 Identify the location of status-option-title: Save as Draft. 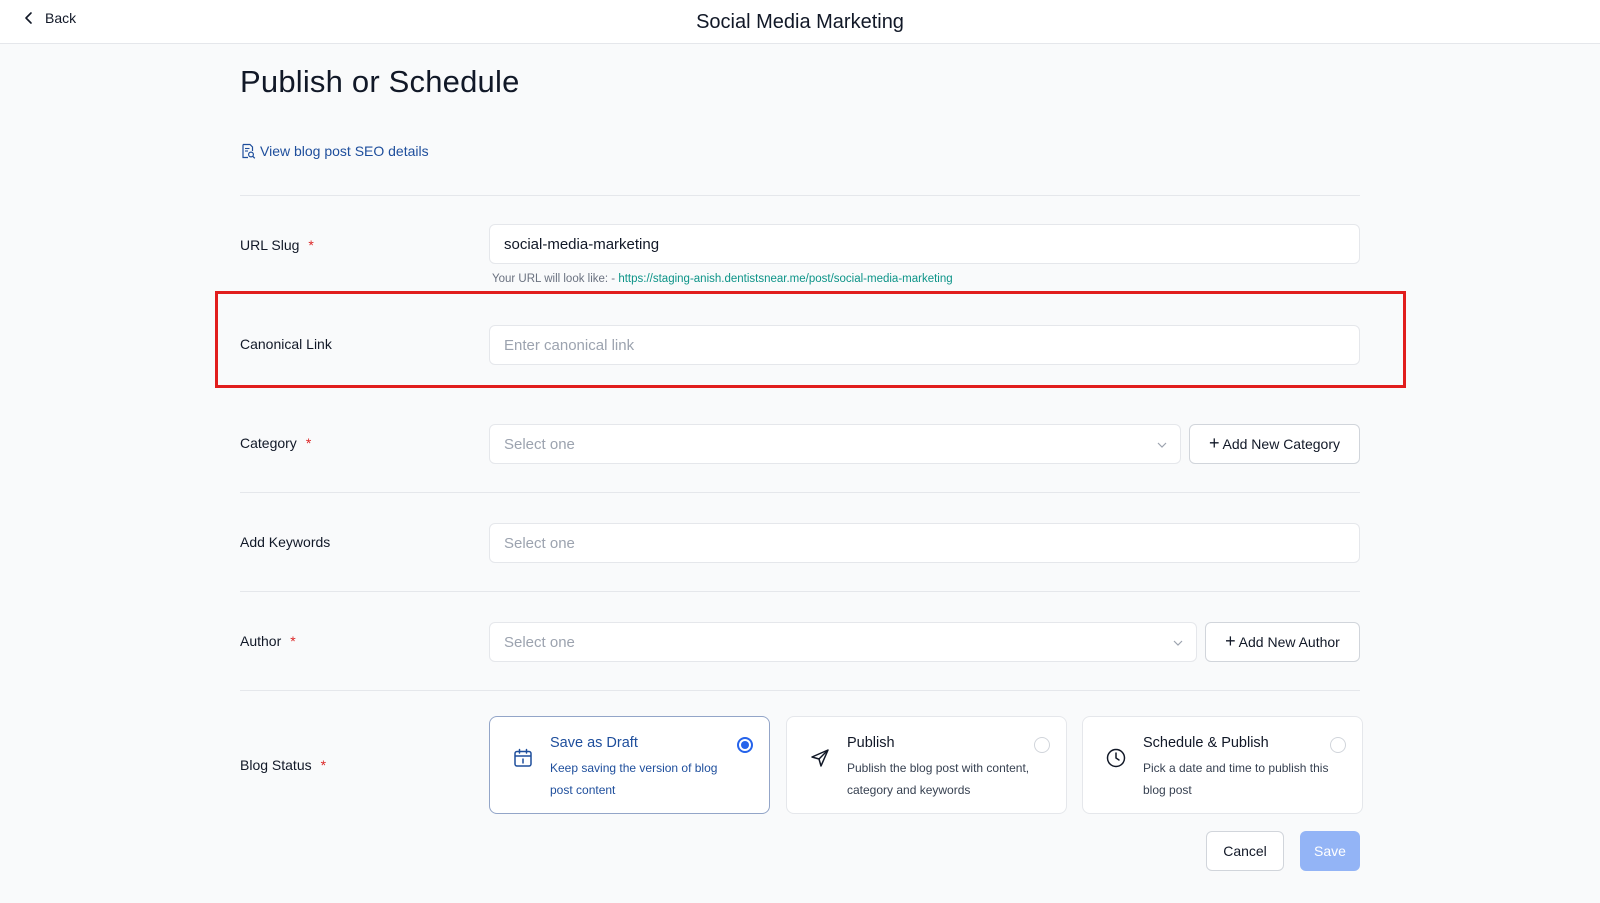
(594, 743).